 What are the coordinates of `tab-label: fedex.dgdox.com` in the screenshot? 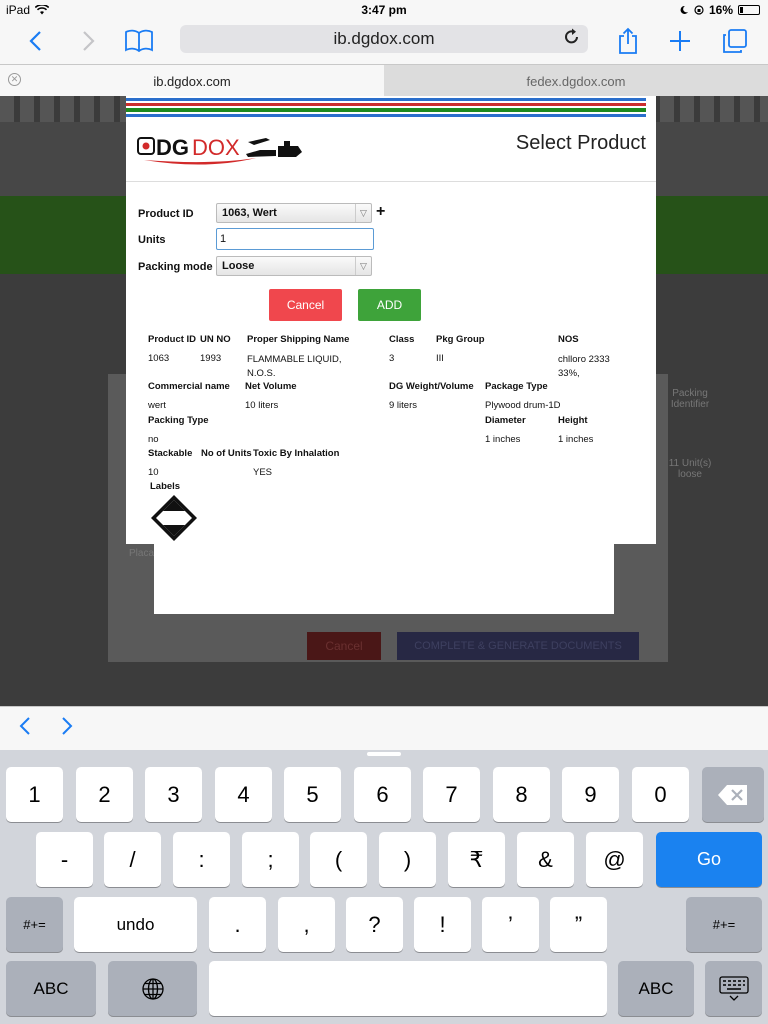 It's located at (576, 81).